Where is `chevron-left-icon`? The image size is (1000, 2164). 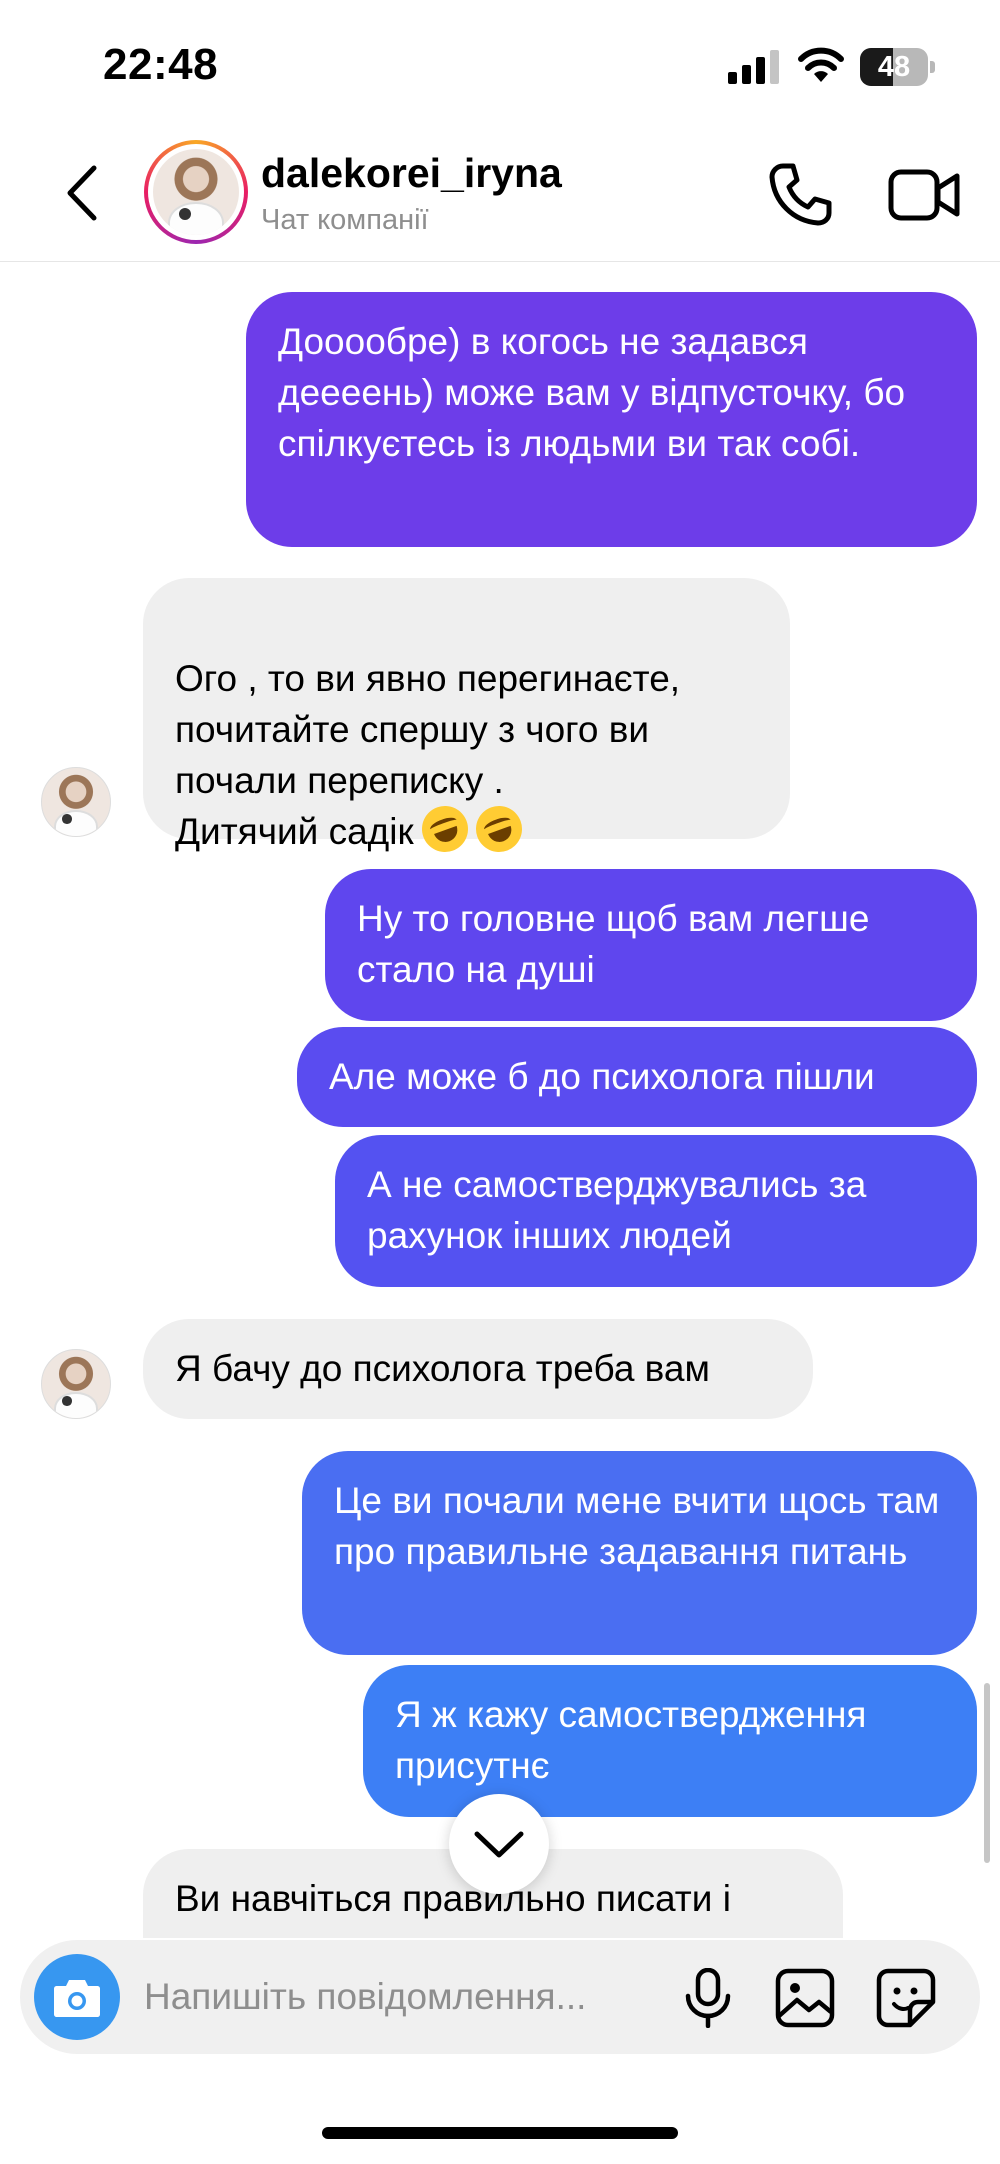
chevron-left-icon is located at coordinates (82, 193).